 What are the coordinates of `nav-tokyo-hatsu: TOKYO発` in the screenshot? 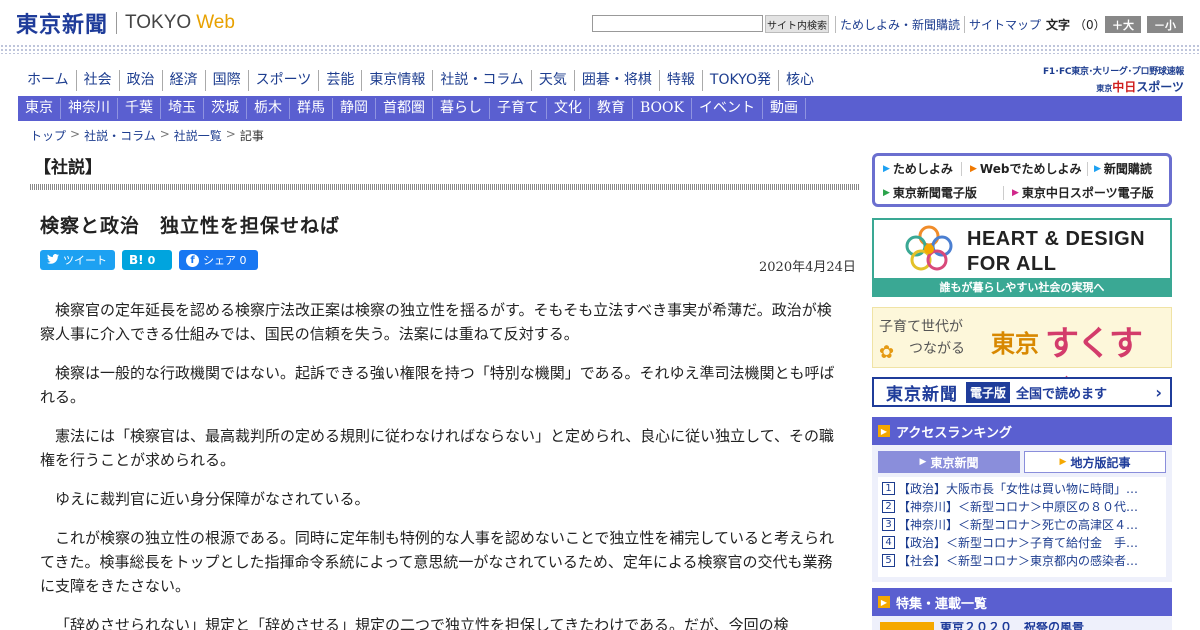 It's located at (741, 80).